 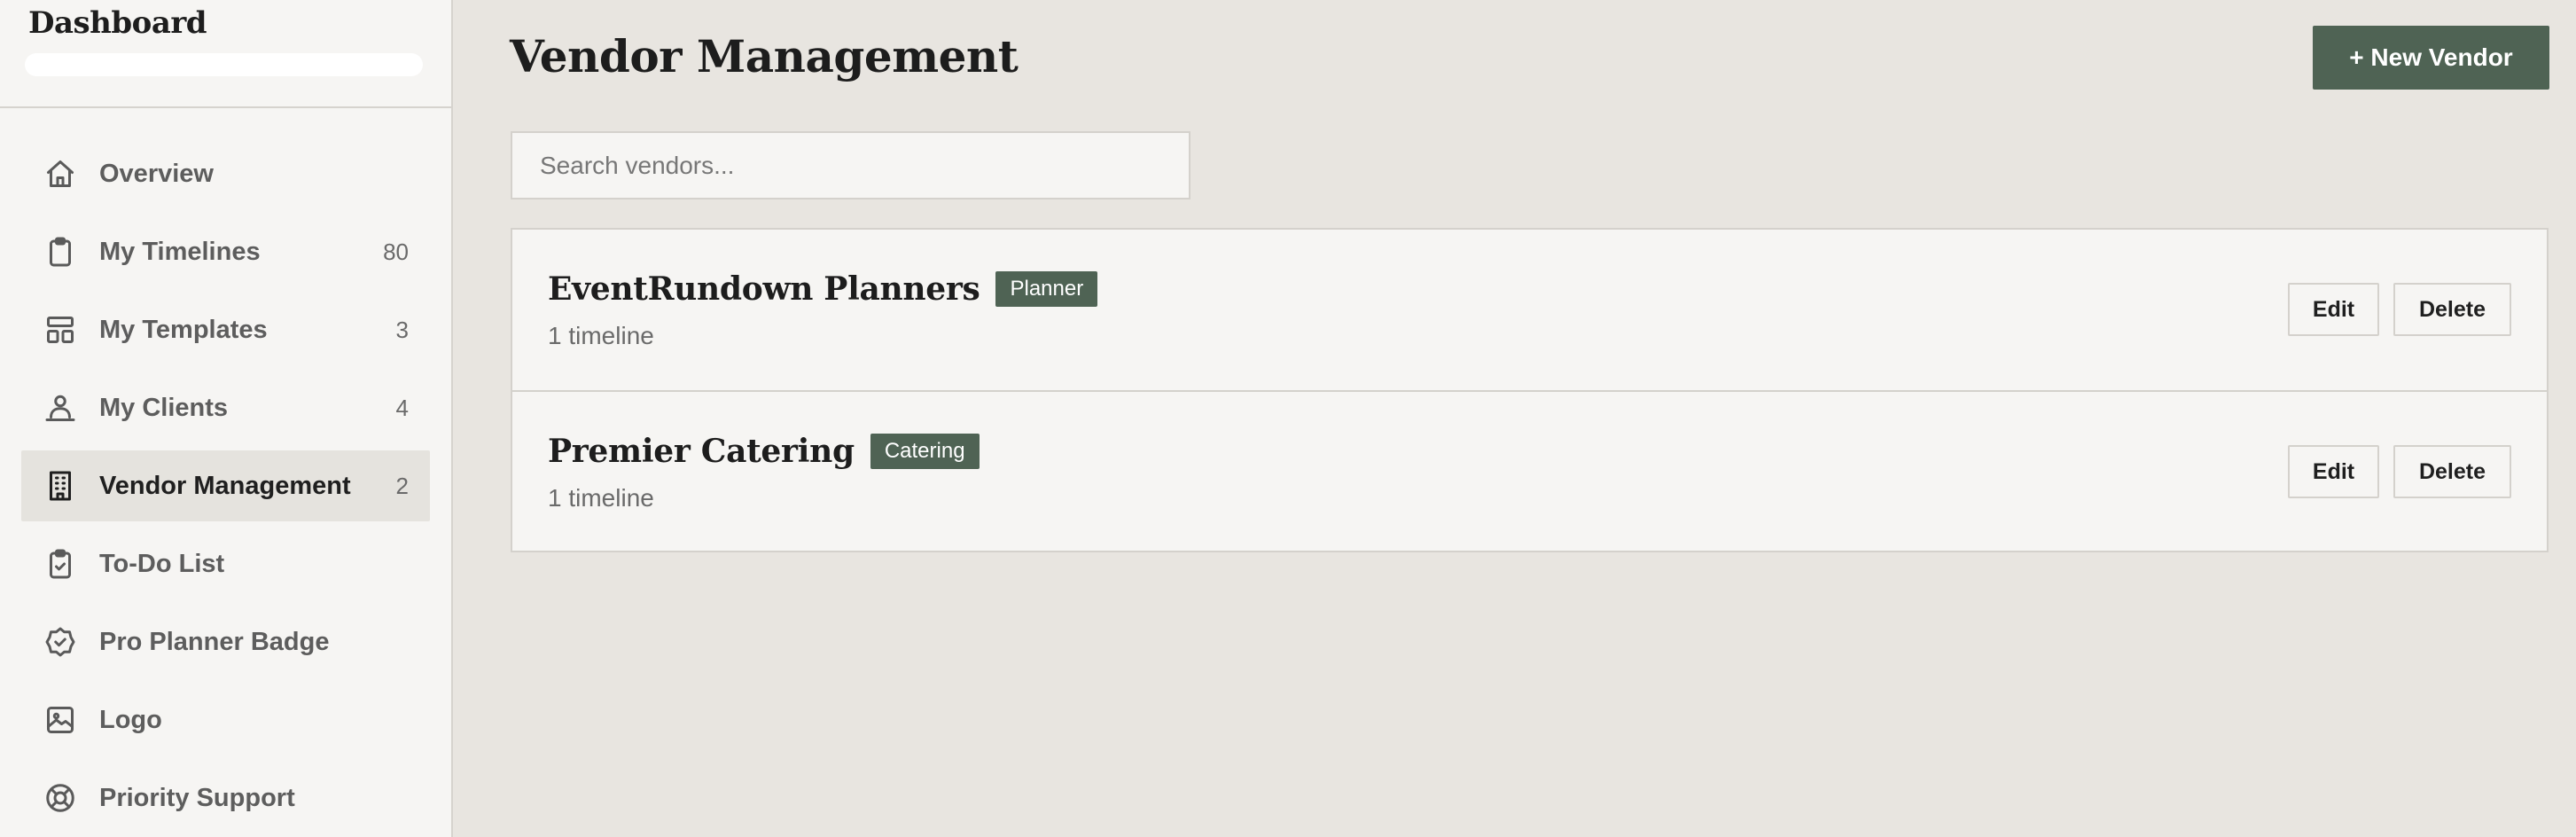 I want to click on clipboard-check-icon, so click(x=60, y=564).